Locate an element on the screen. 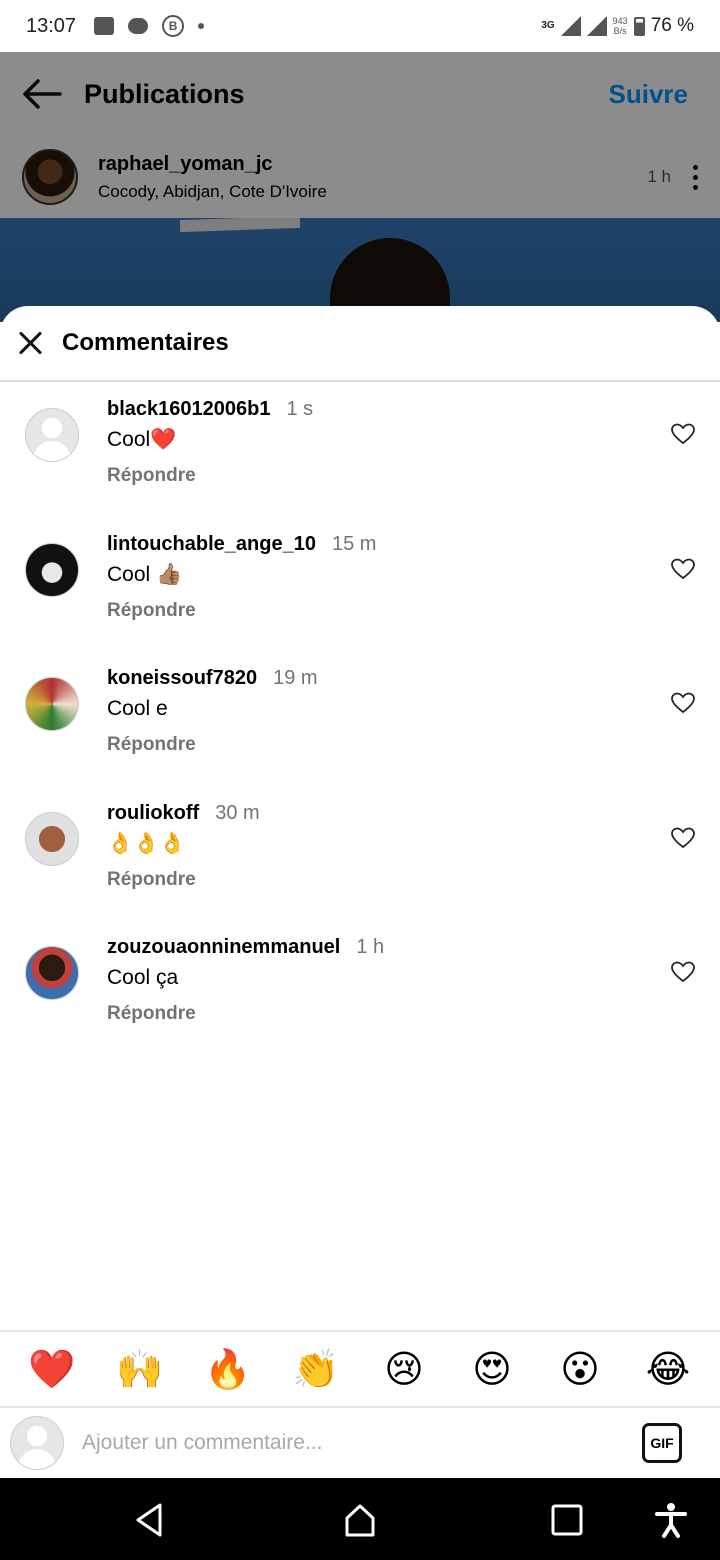 Image resolution: width=720 pixels, height=1560 pixels. emoji-crying: 😢 is located at coordinates (404, 1369).